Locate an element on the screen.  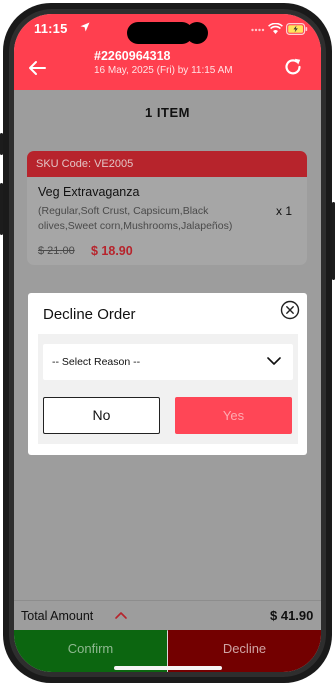
reason-select: -- Select Reason -- is located at coordinates (168, 362).